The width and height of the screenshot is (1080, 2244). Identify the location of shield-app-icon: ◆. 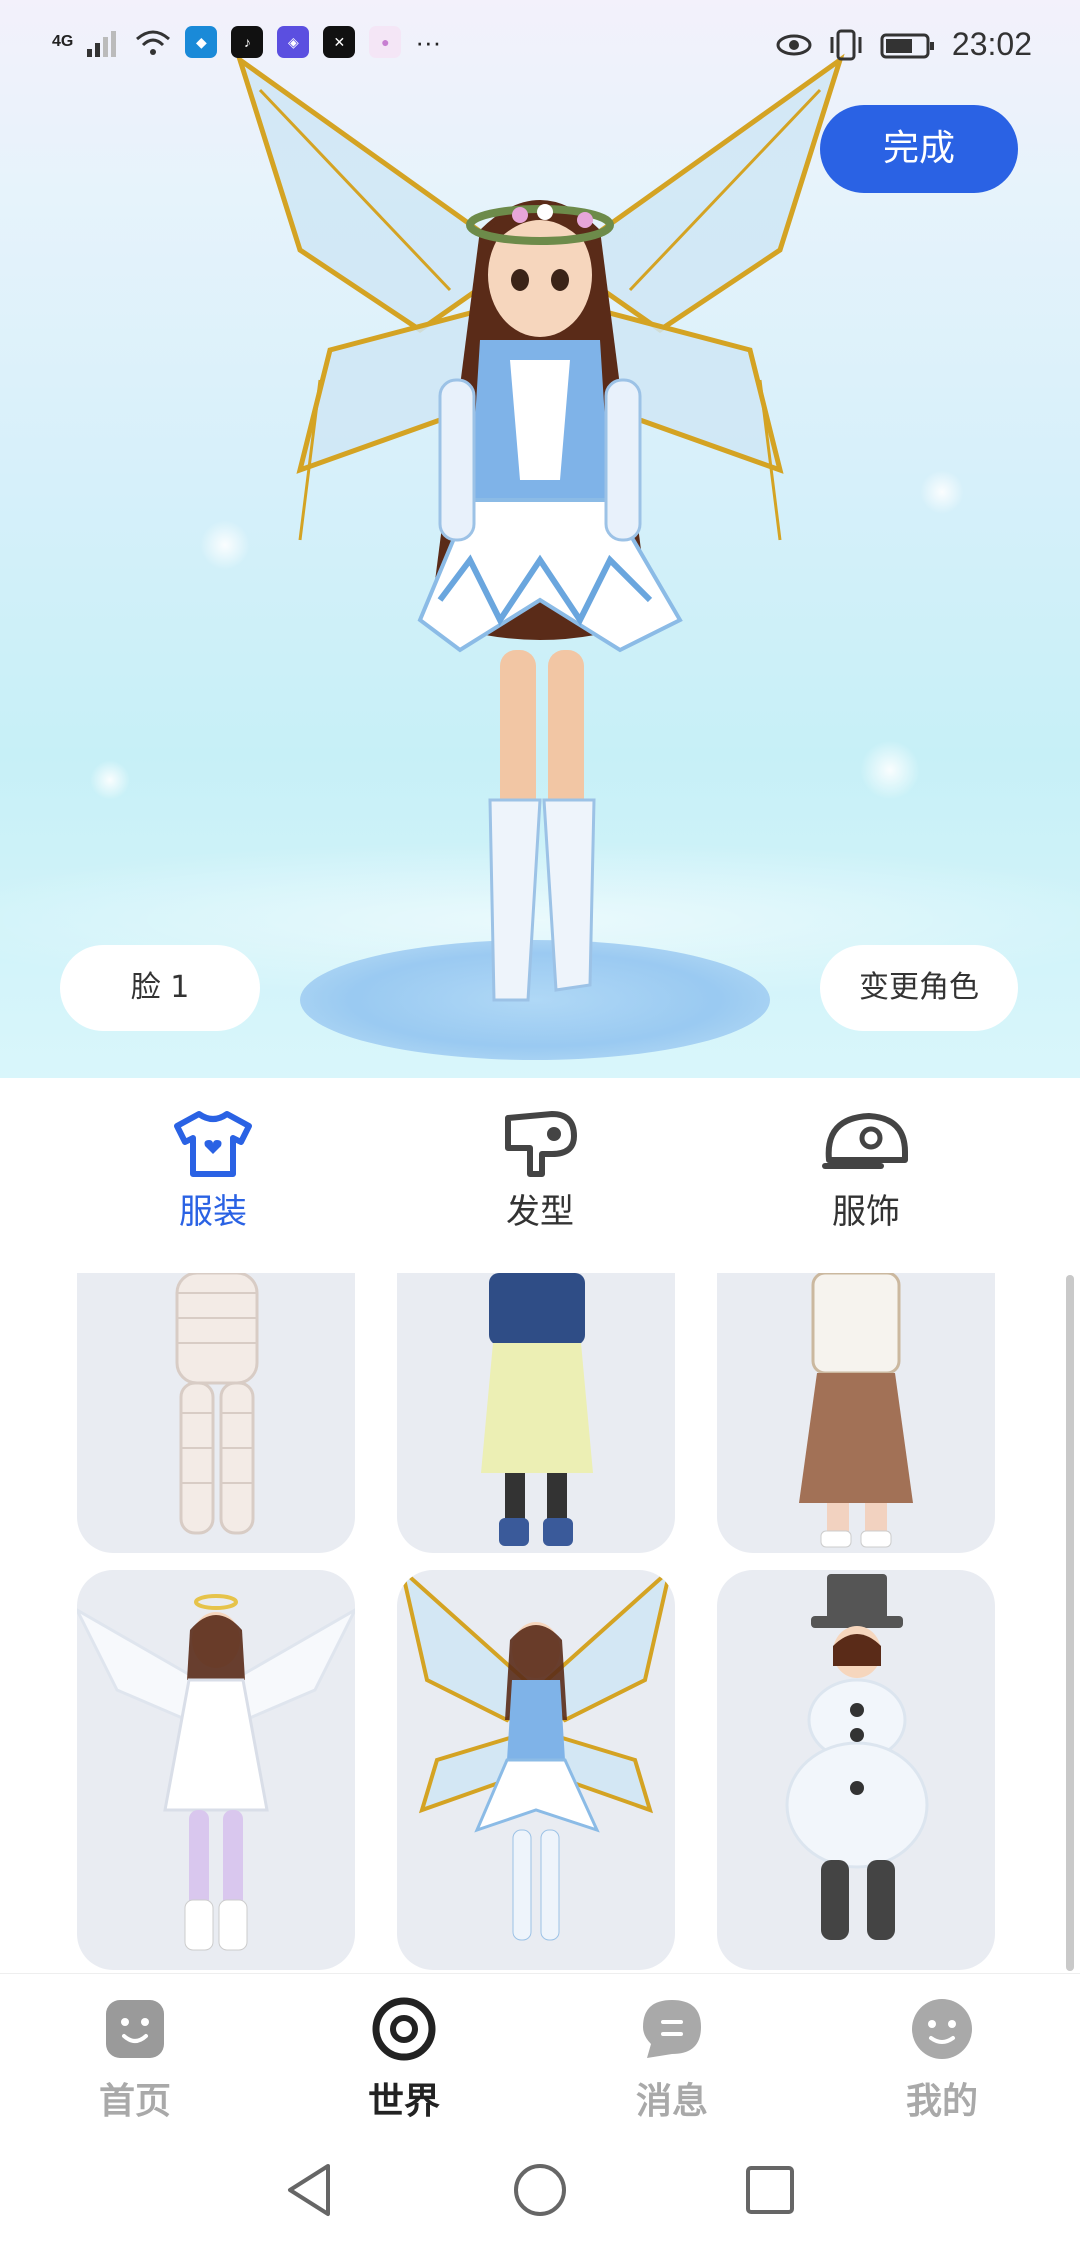
(201, 42).